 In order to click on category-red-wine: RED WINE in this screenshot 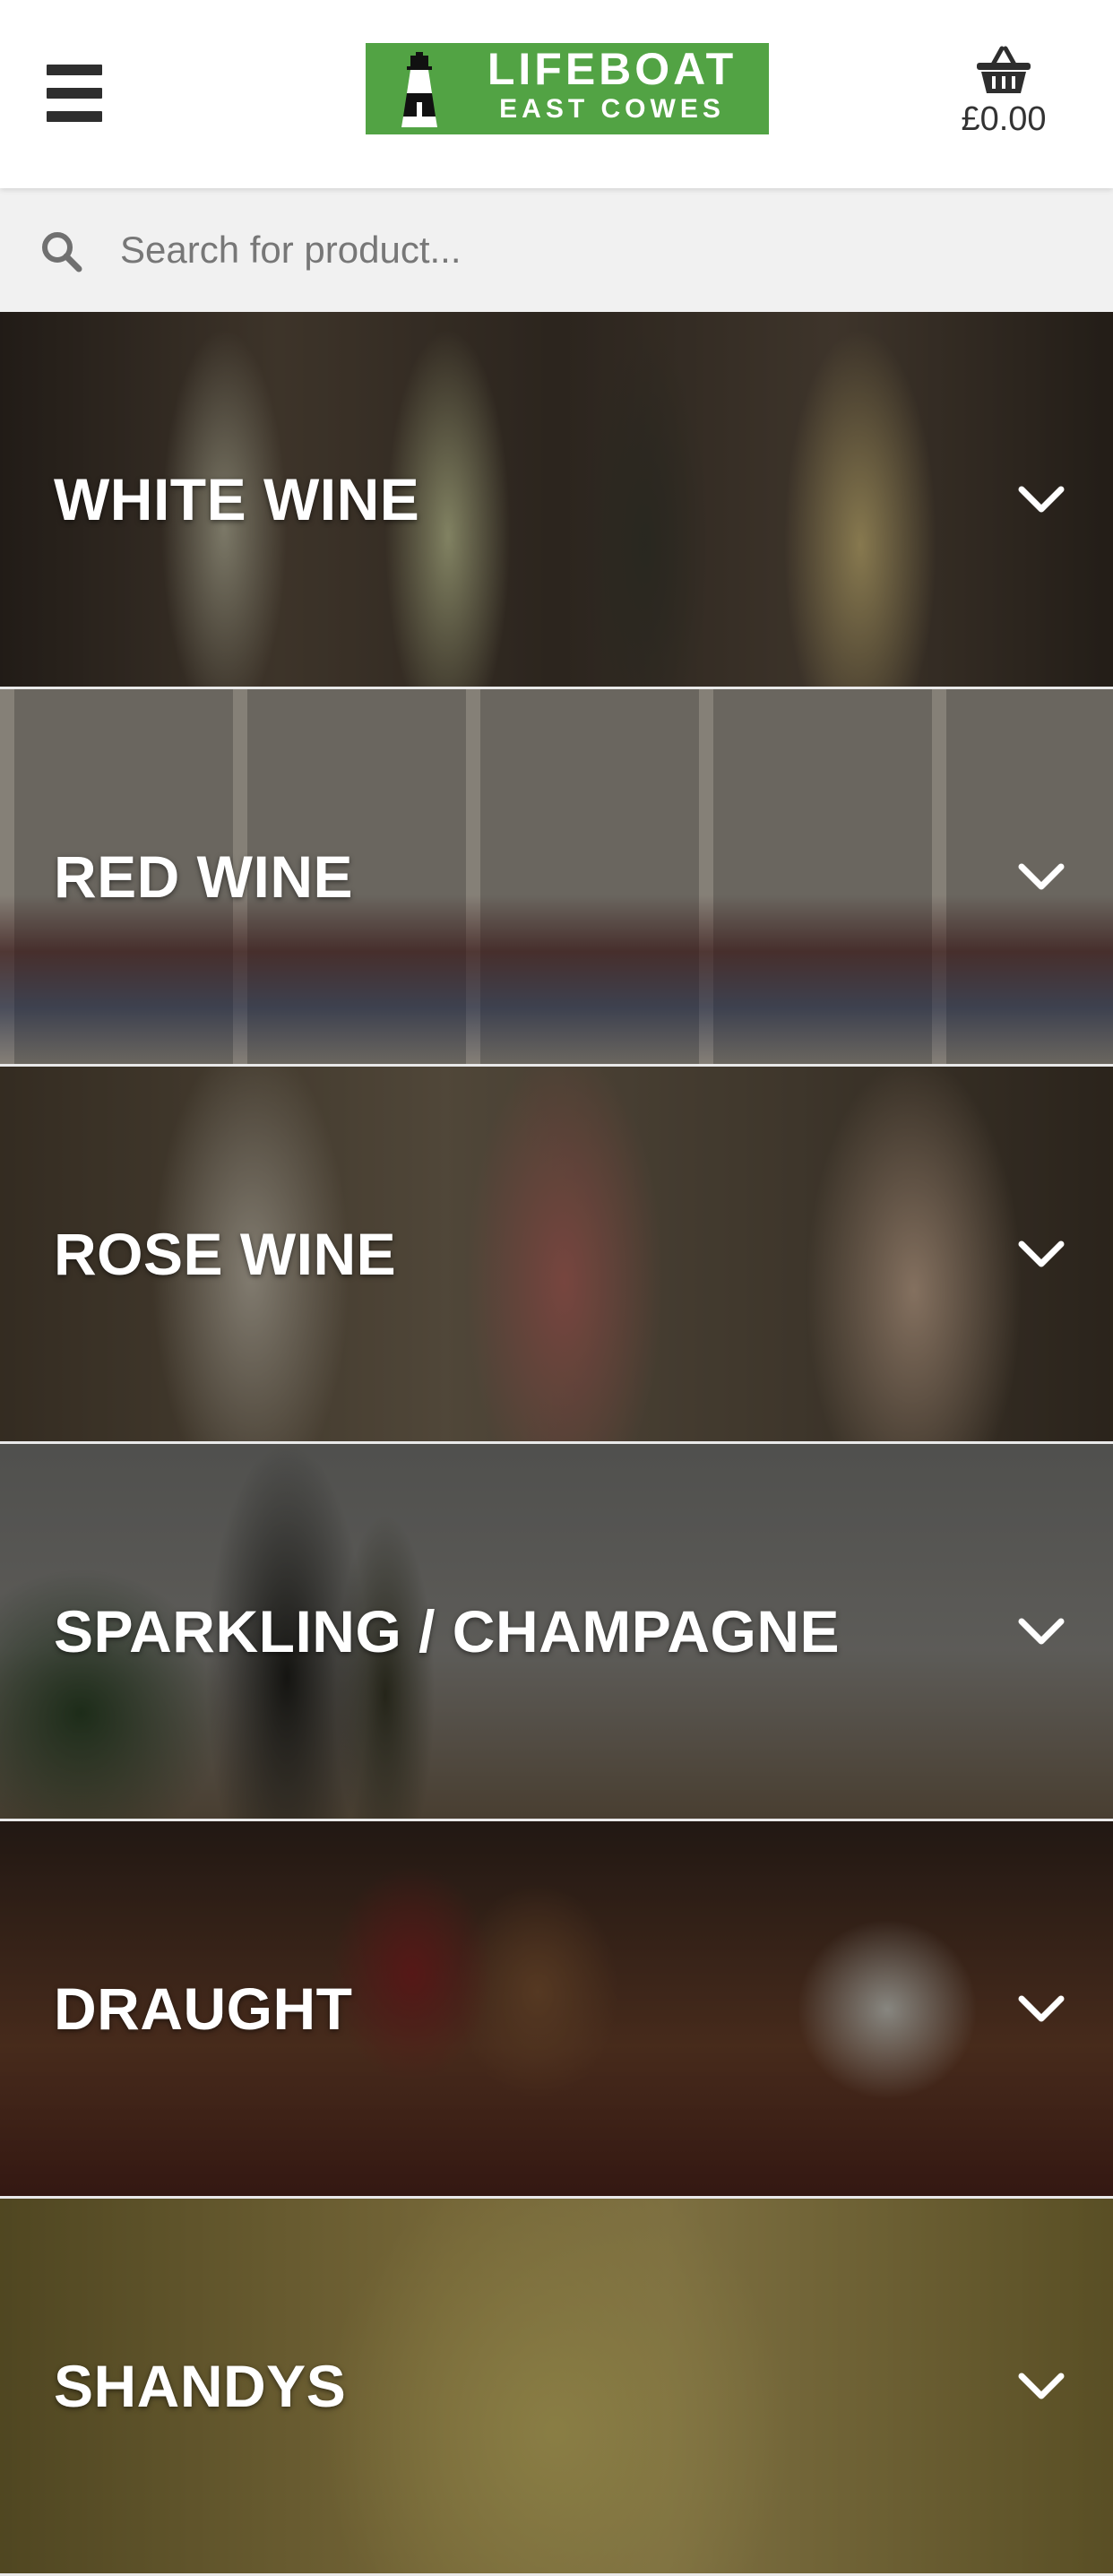, I will do `click(556, 878)`.